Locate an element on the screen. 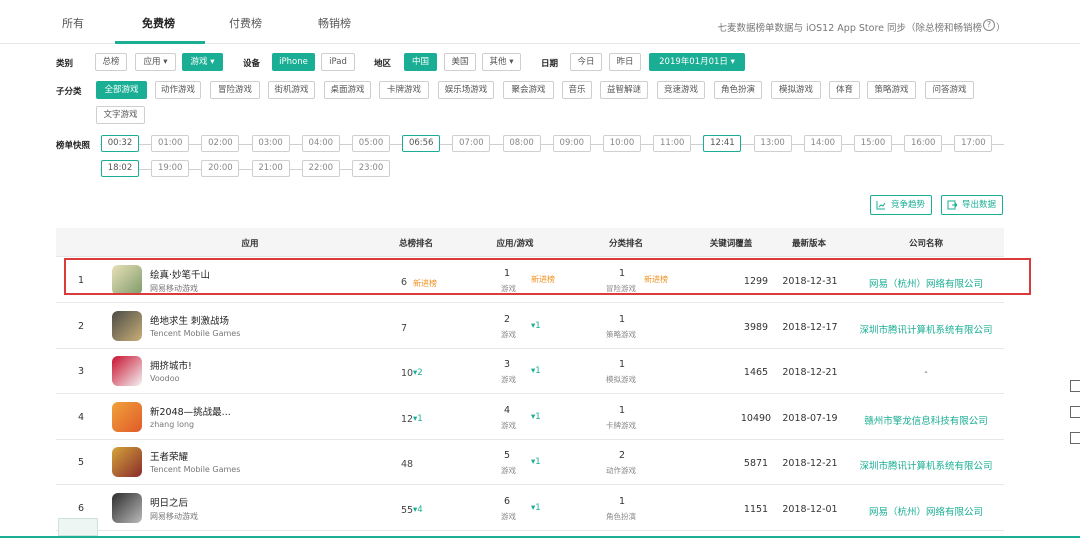 This screenshot has width=1080, height=538. highlight-box is located at coordinates (547, 276).